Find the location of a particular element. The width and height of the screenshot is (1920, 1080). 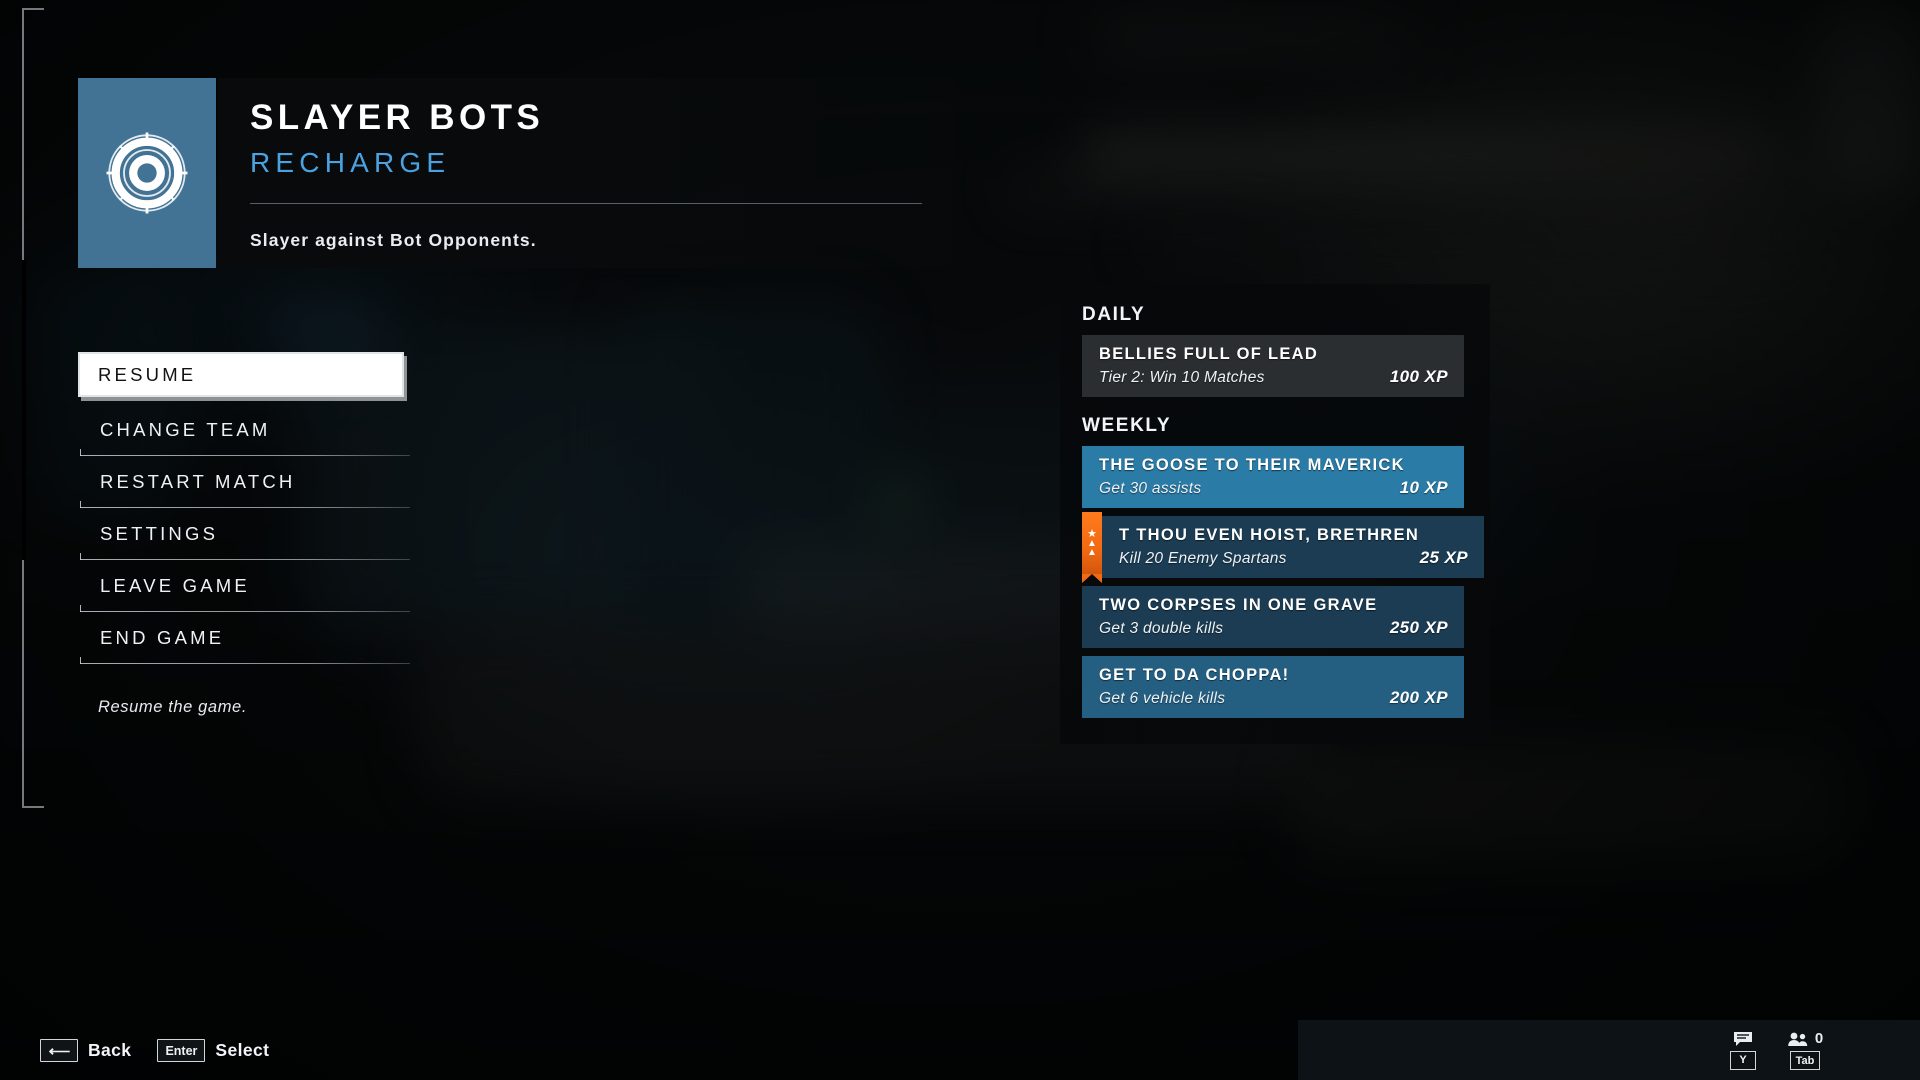

challenge-description: Get 3 double kills is located at coordinates (1161, 628).